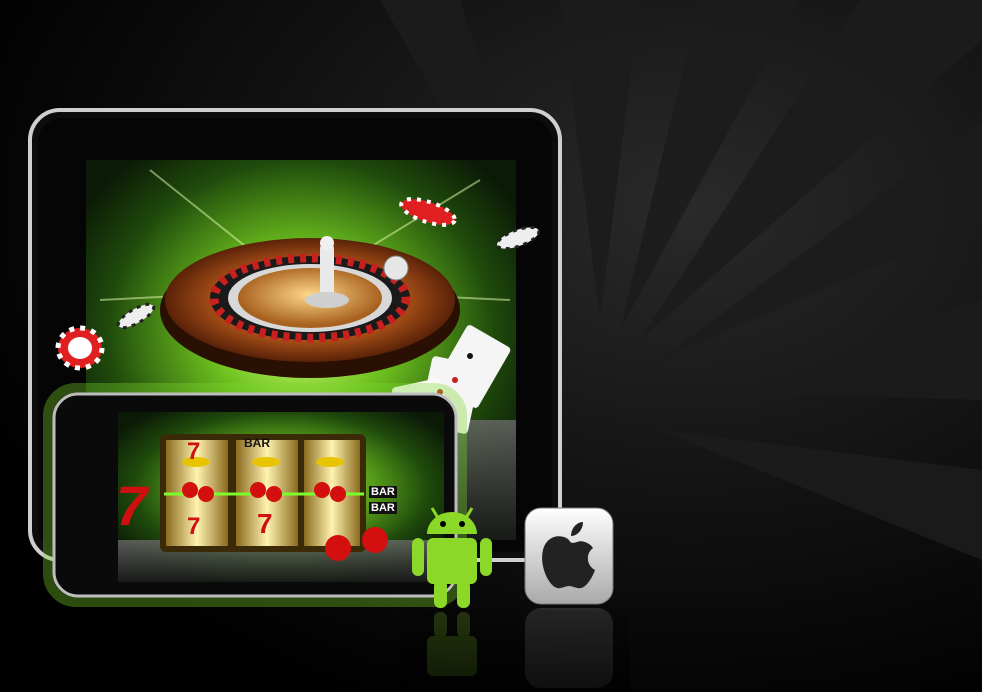  Describe the element at coordinates (383, 492) in the screenshot. I see `slot-bar-label-small-top: BAR` at that location.